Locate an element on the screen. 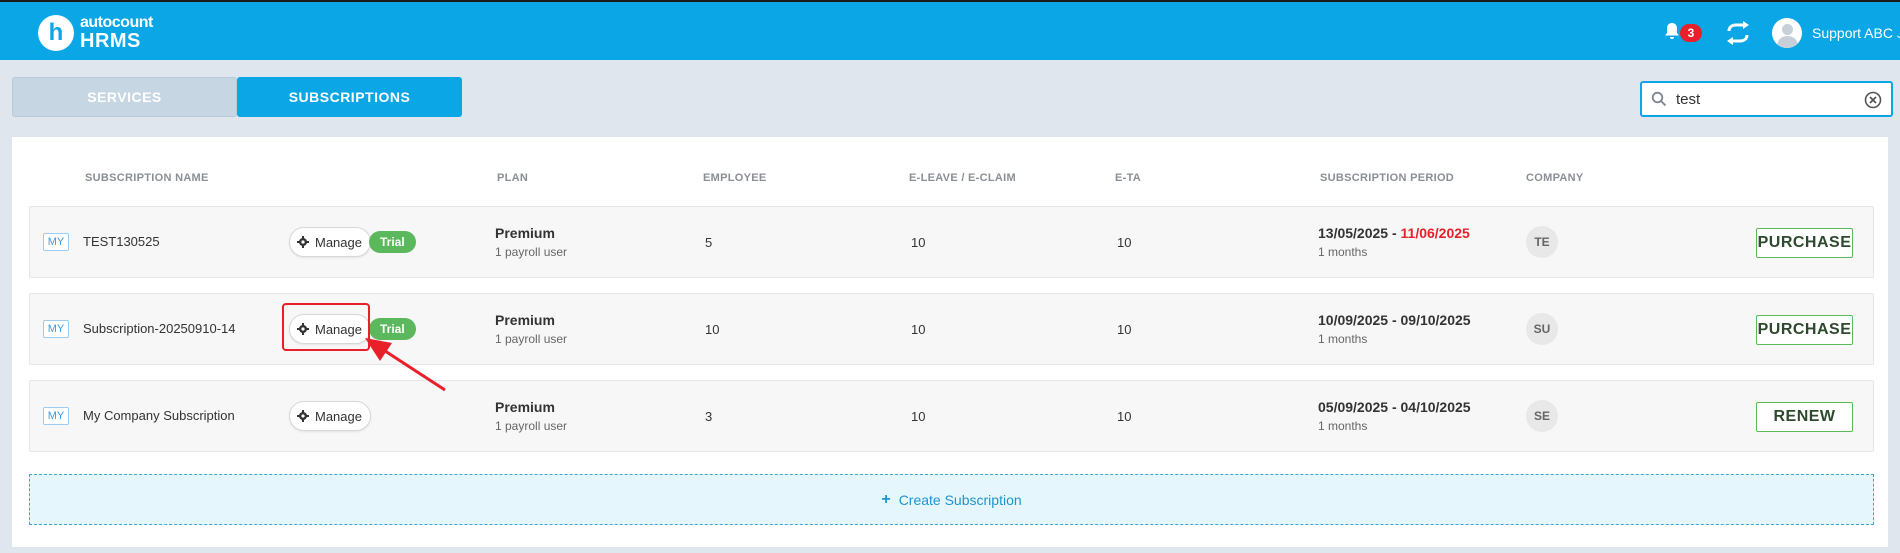  create-subscription-button: + Create Subscription is located at coordinates (951, 499).